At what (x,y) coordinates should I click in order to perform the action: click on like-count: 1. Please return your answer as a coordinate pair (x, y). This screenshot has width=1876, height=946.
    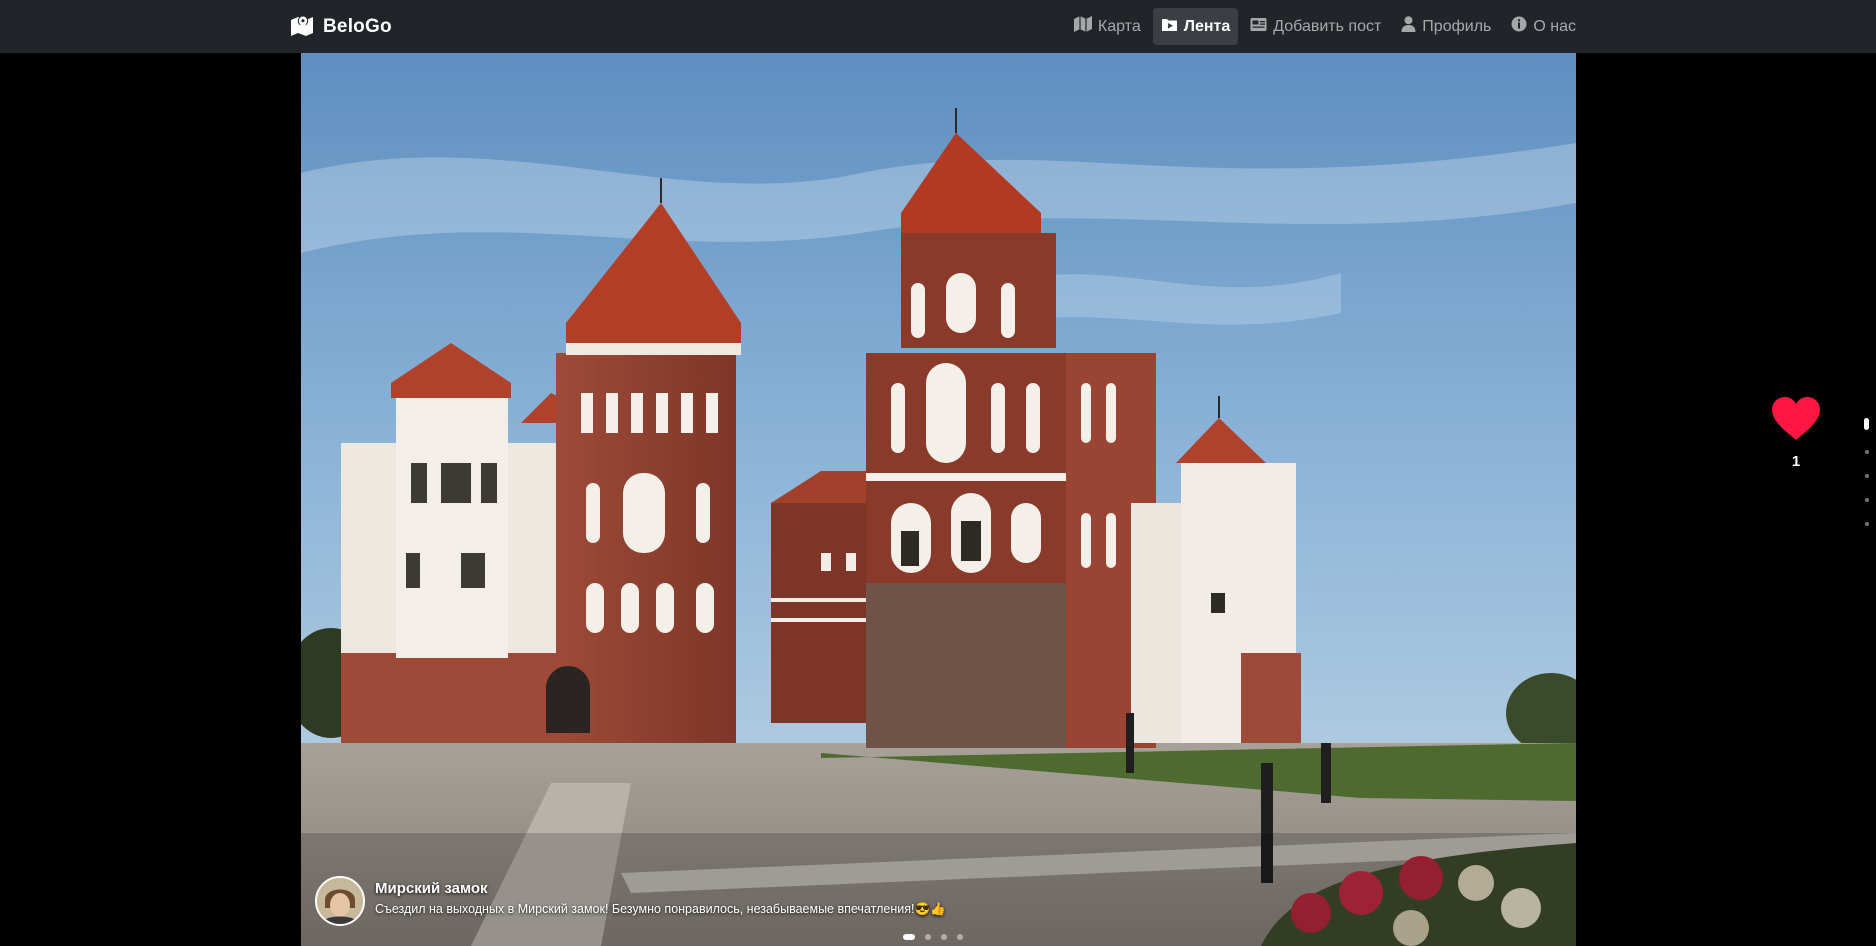
    Looking at the image, I should click on (1796, 461).